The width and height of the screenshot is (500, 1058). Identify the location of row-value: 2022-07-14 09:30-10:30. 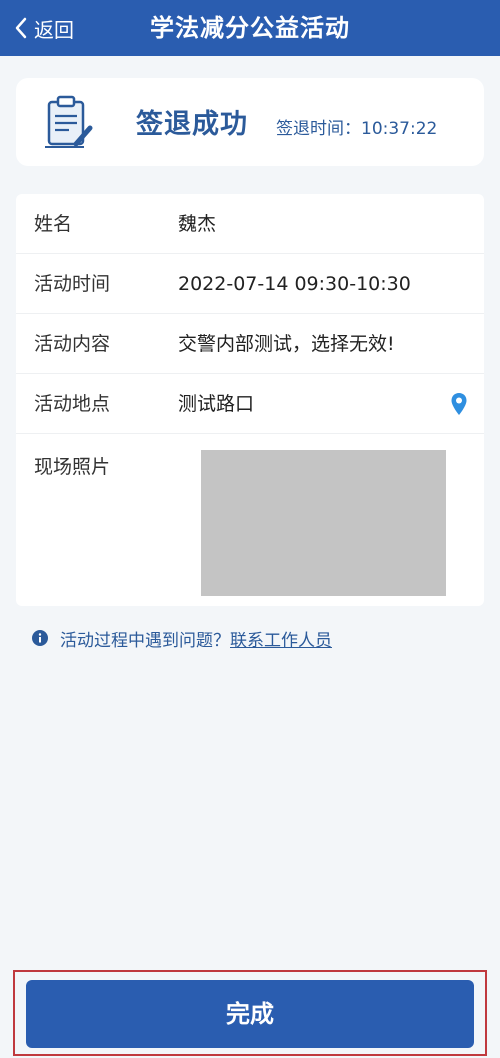
(294, 284).